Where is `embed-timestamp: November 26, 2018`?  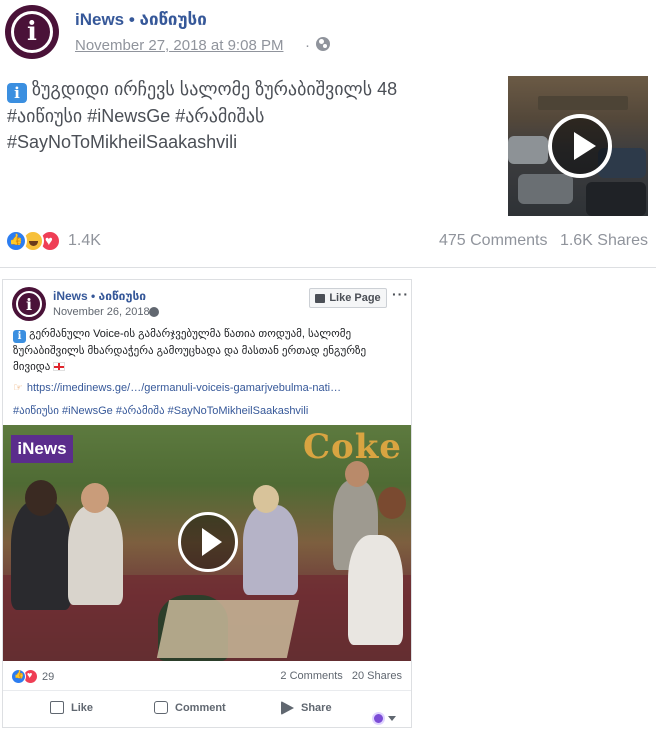 embed-timestamp: November 26, 2018 is located at coordinates (101, 312).